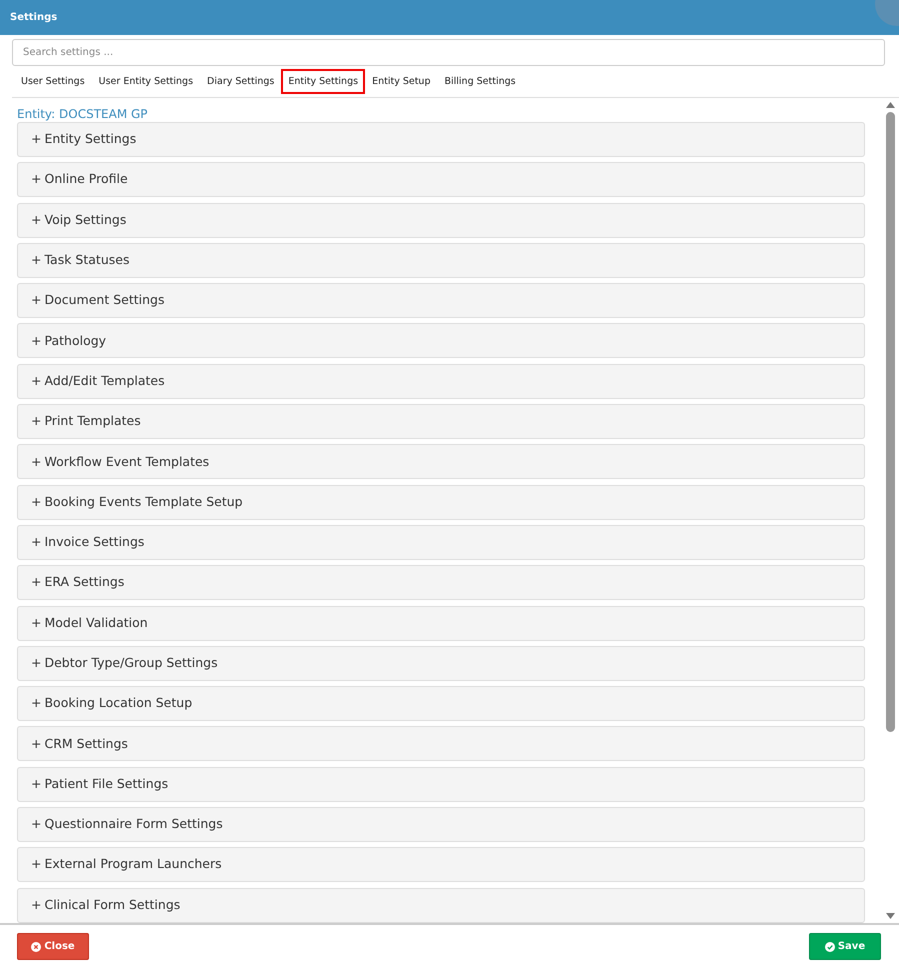 The image size is (899, 970). I want to click on section-header: + Invoice Settings, so click(441, 542).